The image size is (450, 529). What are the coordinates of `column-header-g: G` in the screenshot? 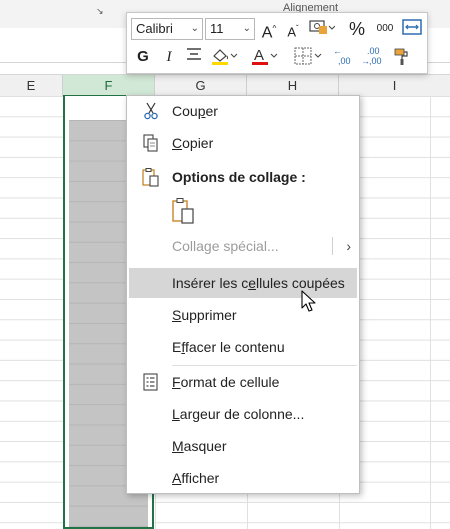 It's located at (201, 86).